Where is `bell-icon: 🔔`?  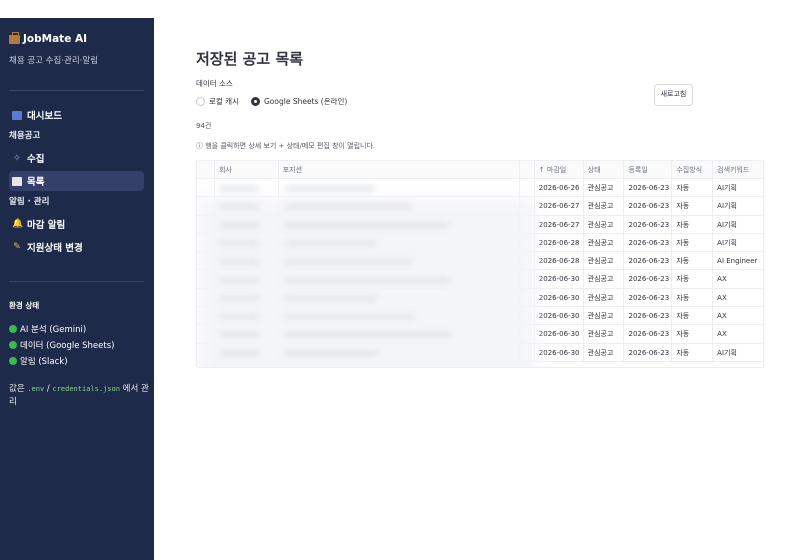
bell-icon: 🔔 is located at coordinates (18, 223).